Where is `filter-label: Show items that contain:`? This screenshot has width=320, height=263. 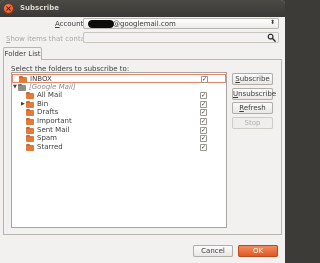 filter-label: Show items that contain: is located at coordinates (50, 39).